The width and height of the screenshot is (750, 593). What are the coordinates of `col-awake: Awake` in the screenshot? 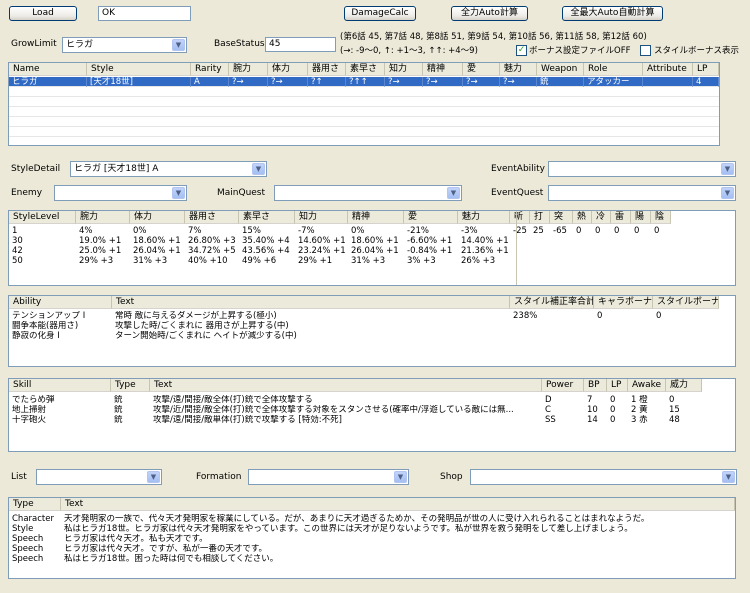 It's located at (647, 385).